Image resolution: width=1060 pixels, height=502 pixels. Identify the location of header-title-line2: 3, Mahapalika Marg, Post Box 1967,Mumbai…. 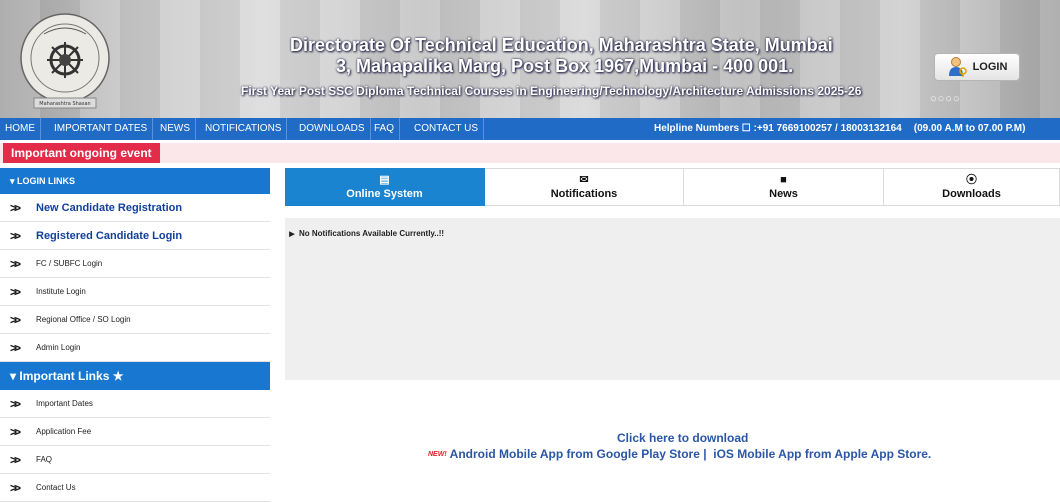
(565, 66).